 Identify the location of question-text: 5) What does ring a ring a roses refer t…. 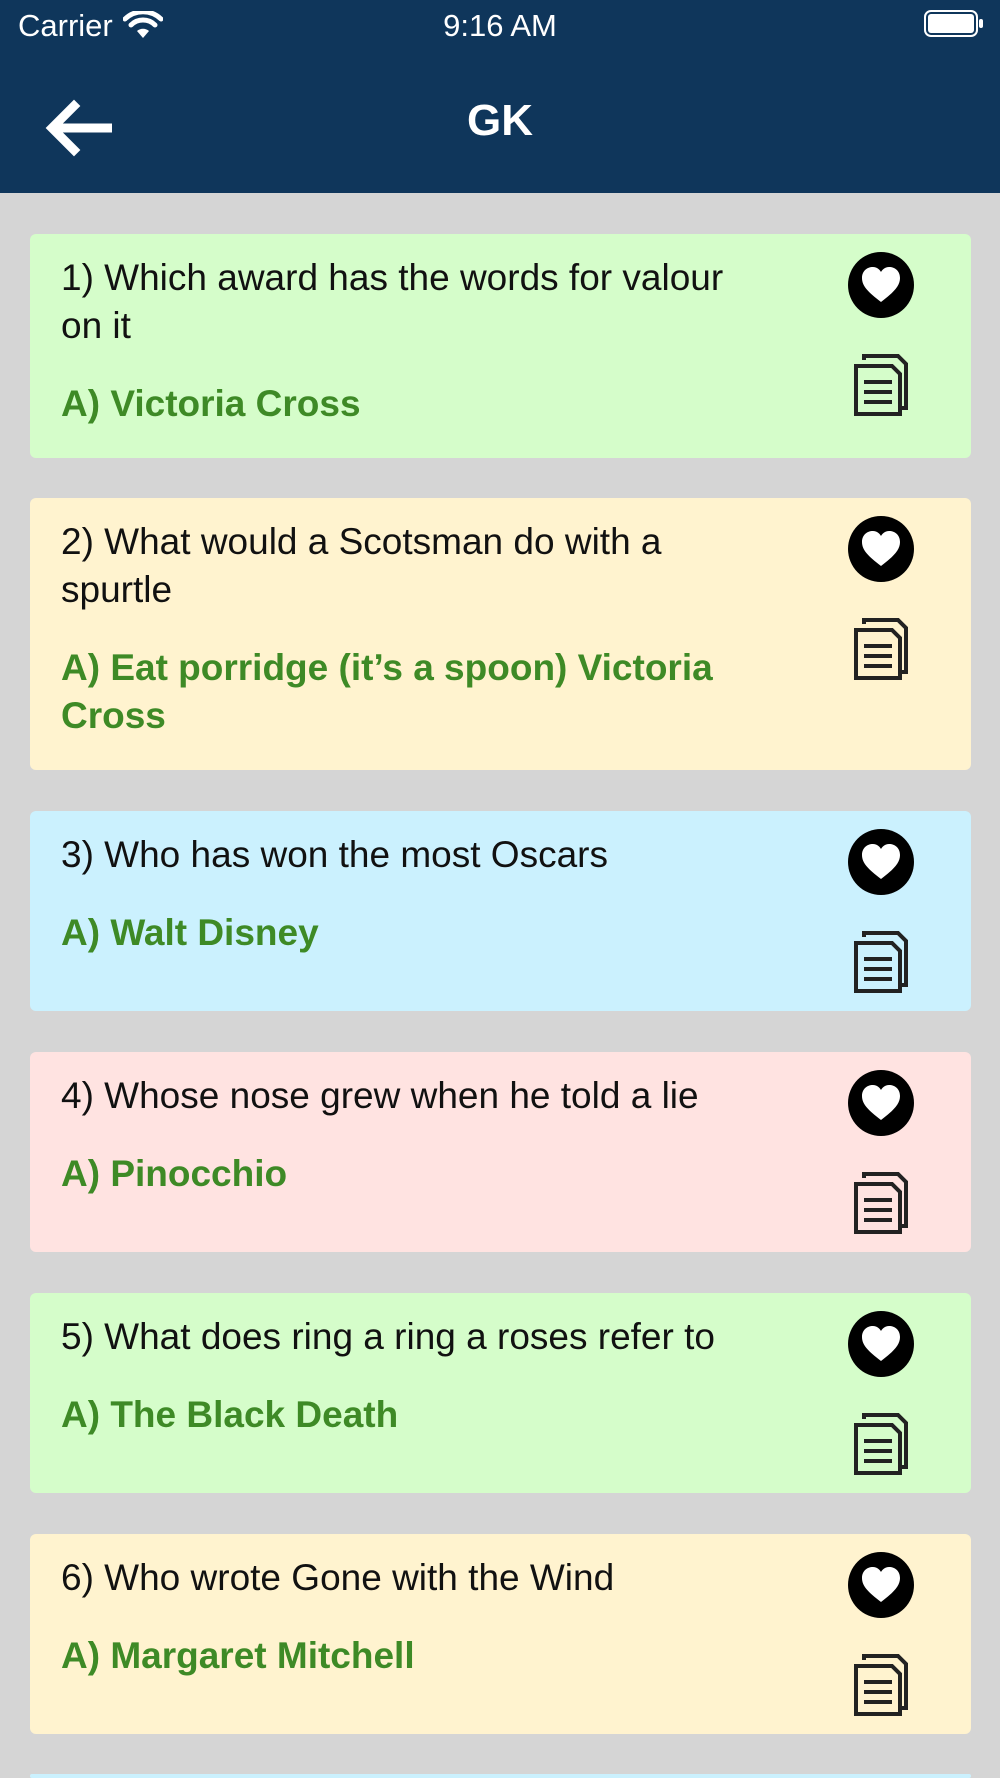
(388, 1336).